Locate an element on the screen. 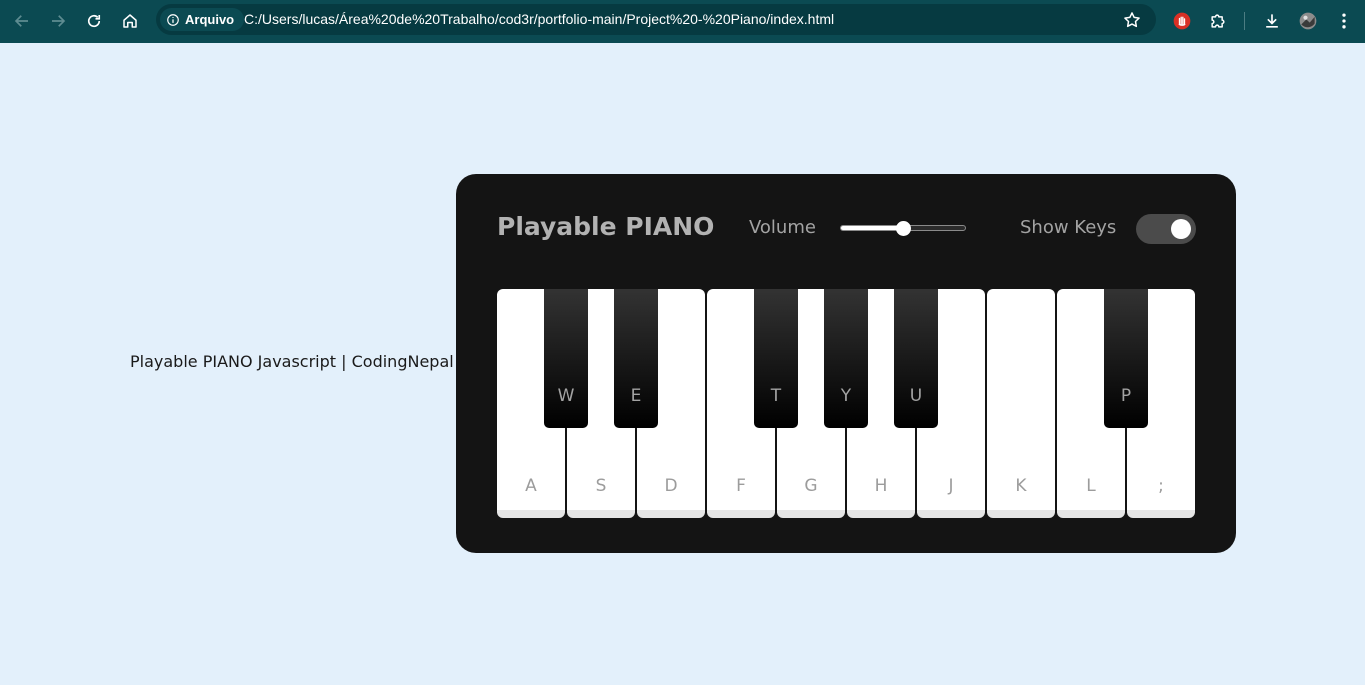 This screenshot has width=1365, height=685. home-button is located at coordinates (130, 21).